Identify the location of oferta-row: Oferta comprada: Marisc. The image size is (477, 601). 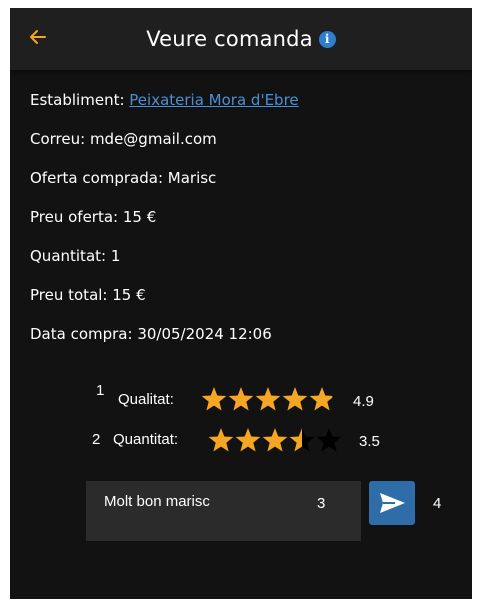
(123, 178).